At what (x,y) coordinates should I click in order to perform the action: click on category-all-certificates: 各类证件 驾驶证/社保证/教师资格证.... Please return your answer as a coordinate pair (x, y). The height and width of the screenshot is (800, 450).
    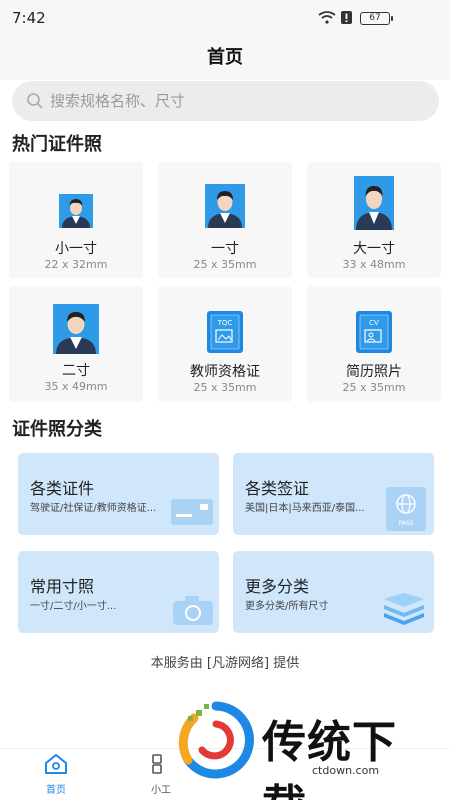
    Looking at the image, I should click on (118, 494).